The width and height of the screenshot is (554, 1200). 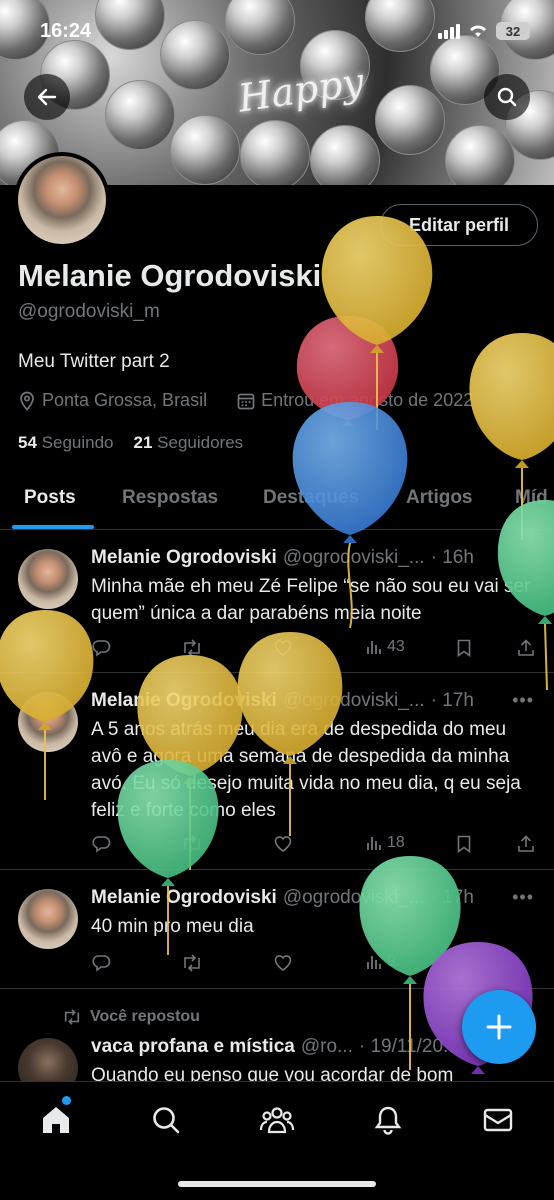 I want to click on post-author-name: vaca profana e mística, so click(x=193, y=1047).